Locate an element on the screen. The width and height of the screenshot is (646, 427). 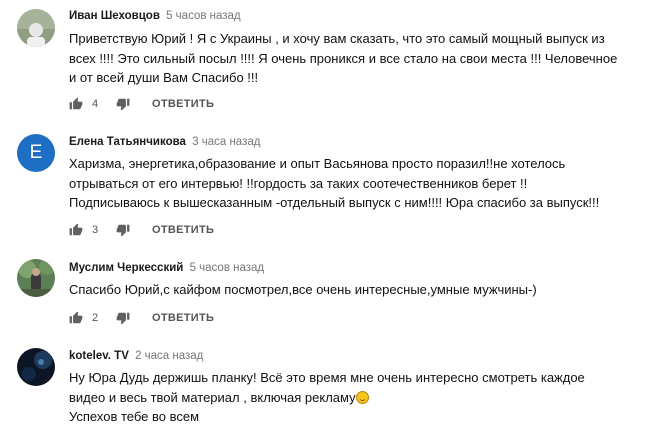
comment-header: Елена Татьянчикова 3 часа назад is located at coordinates (164, 142).